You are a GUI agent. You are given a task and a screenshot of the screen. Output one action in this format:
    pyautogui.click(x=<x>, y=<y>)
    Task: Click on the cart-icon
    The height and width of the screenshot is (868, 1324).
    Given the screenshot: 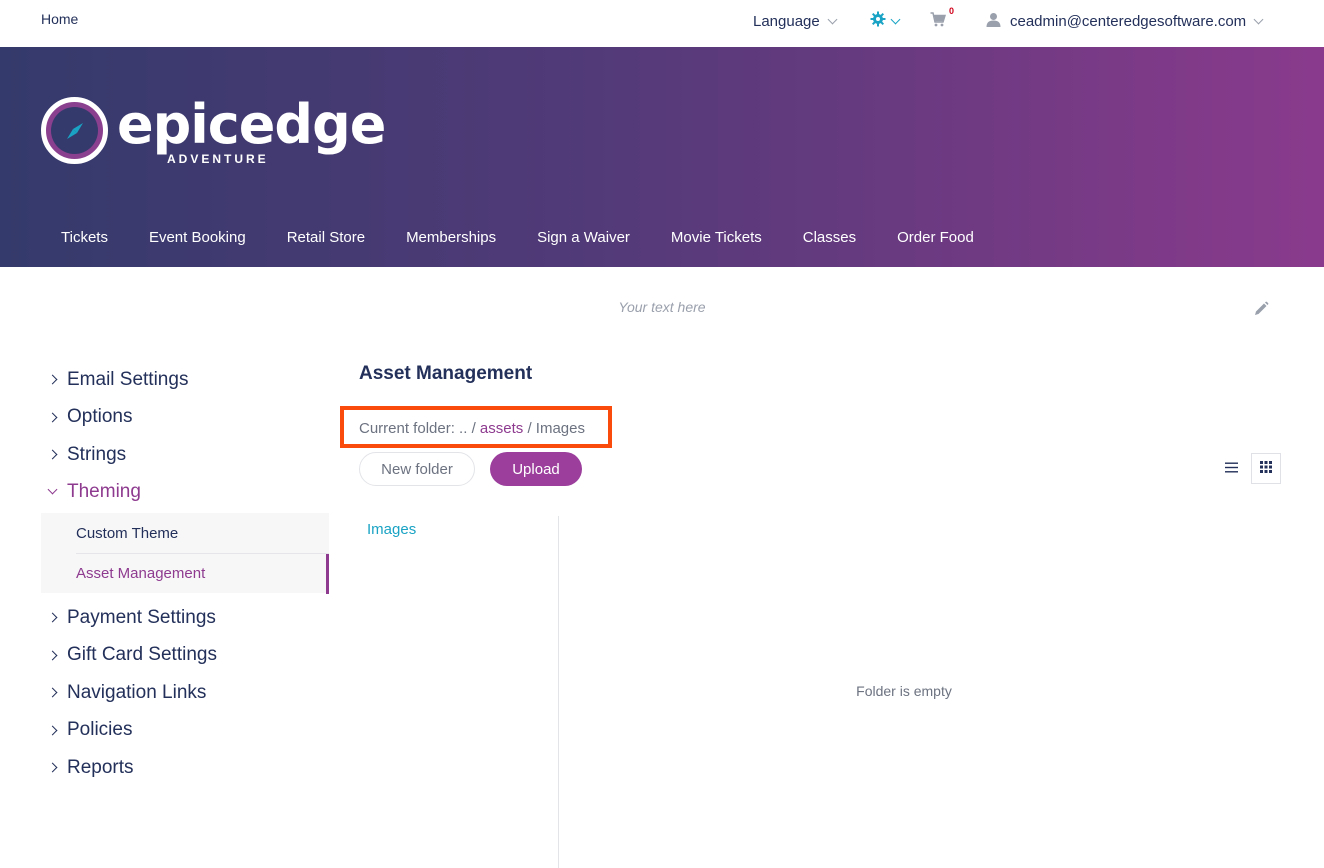 What is the action you would take?
    pyautogui.click(x=938, y=21)
    